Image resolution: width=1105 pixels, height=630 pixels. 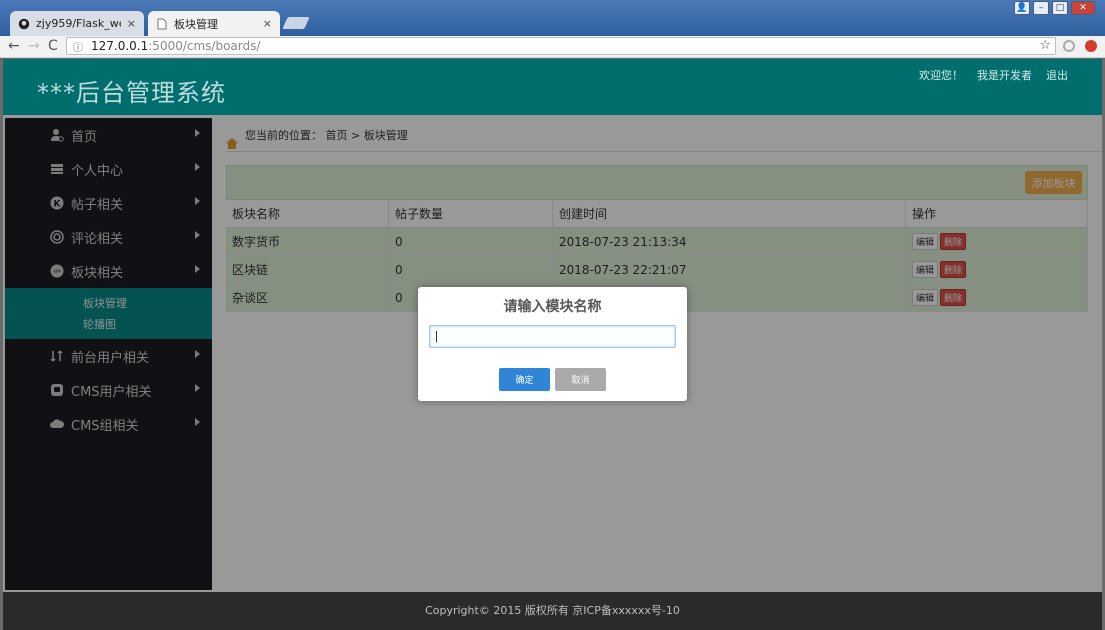 I want to click on board-name-input, so click(x=552, y=336).